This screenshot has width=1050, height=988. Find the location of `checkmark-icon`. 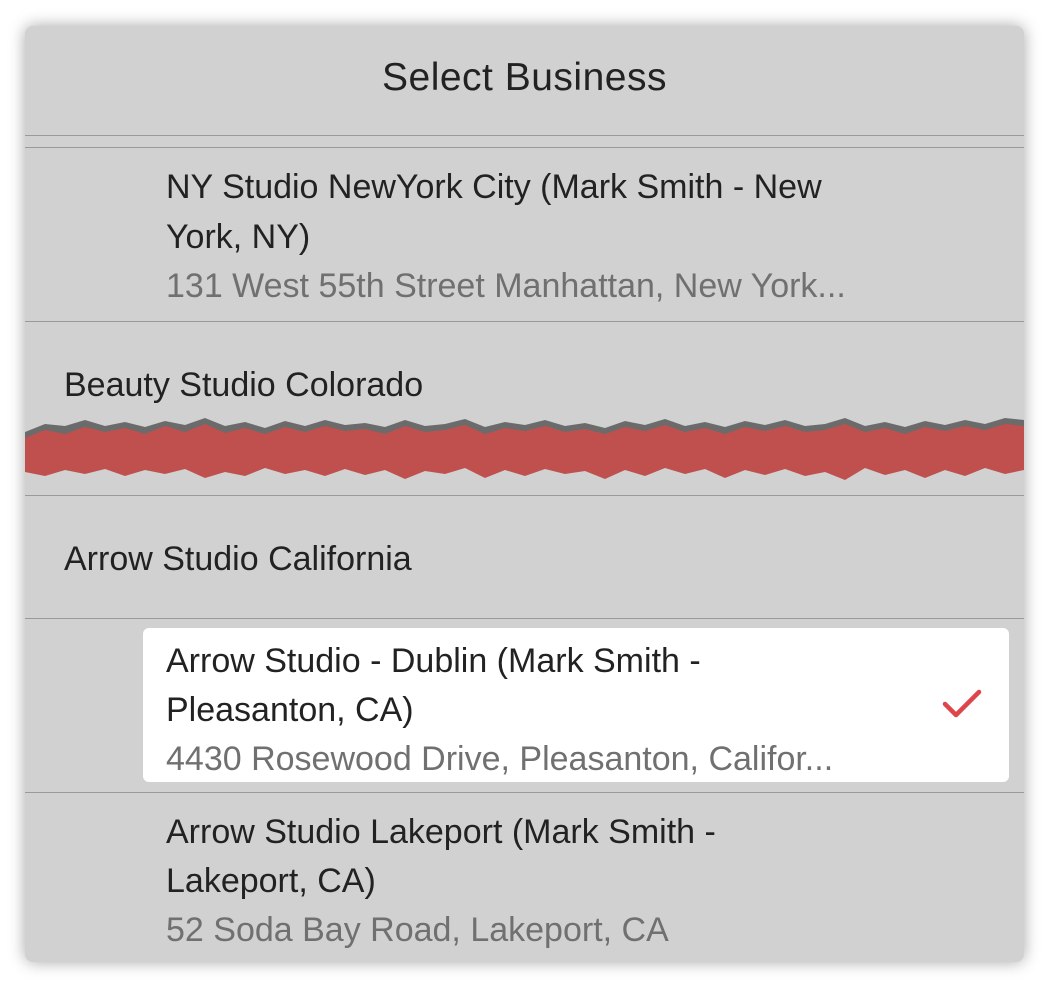

checkmark-icon is located at coordinates (962, 703).